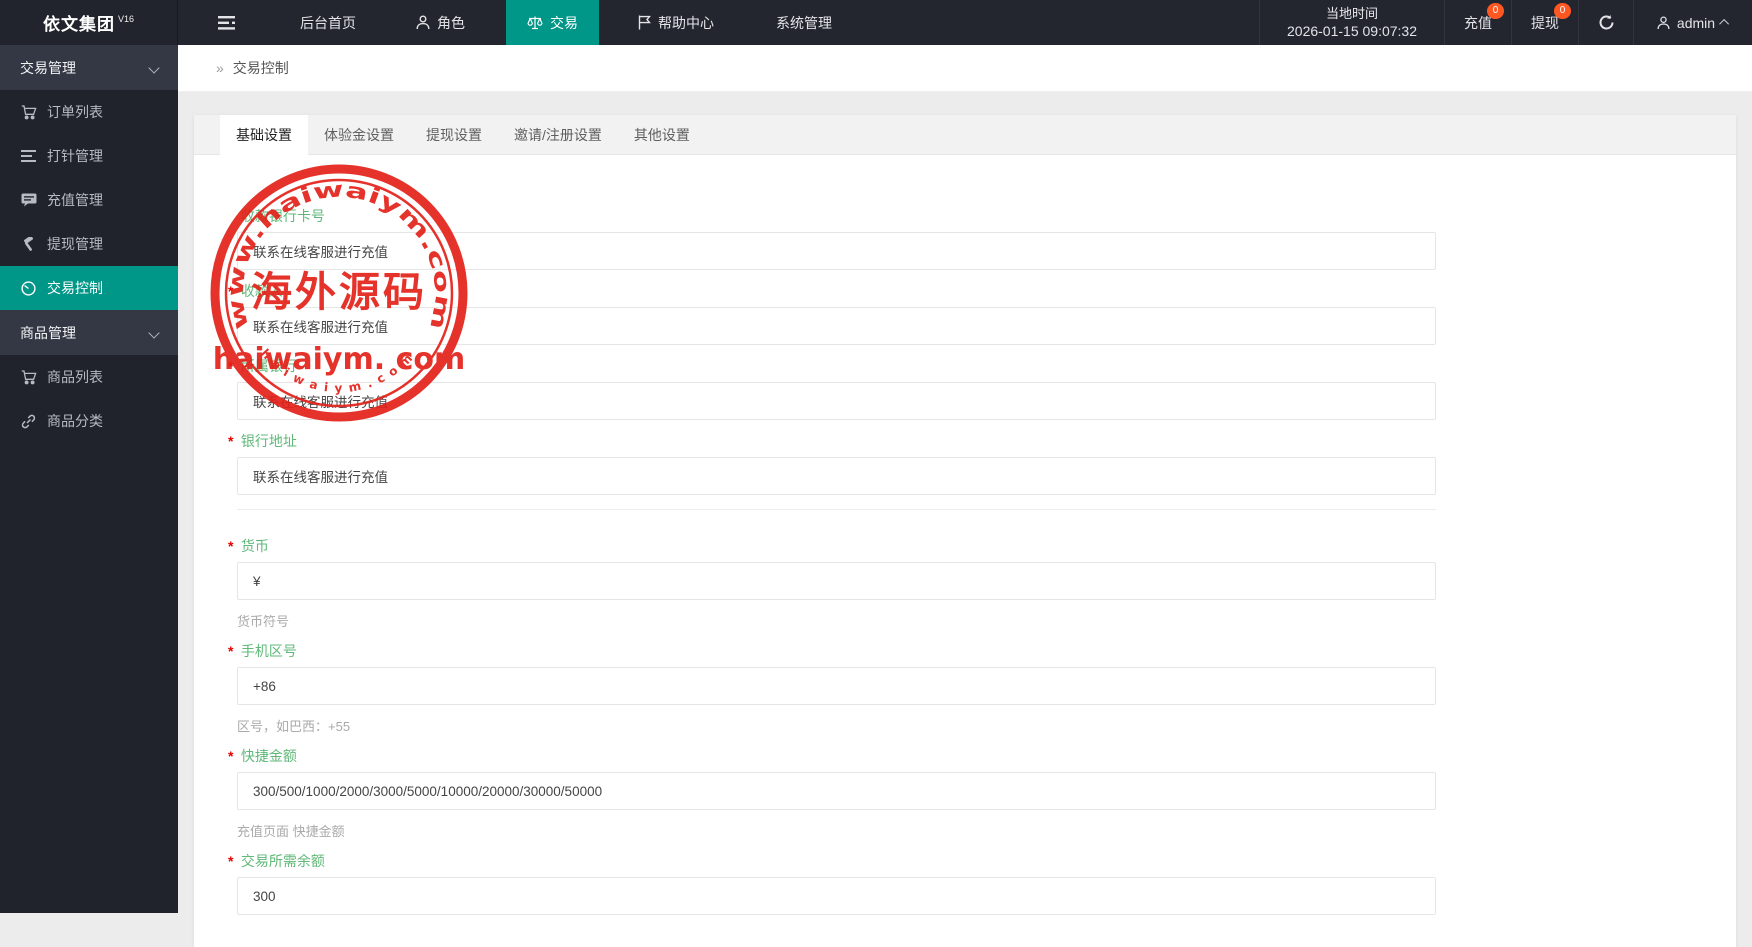 This screenshot has height=947, width=1752. I want to click on field-required-balance: * 交易所需余额, so click(982, 883).